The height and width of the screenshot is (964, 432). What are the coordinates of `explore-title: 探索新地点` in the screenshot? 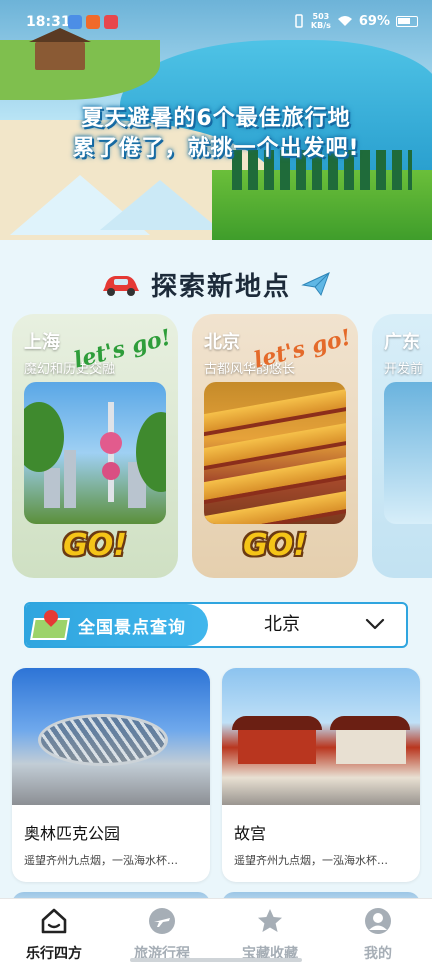 It's located at (220, 286).